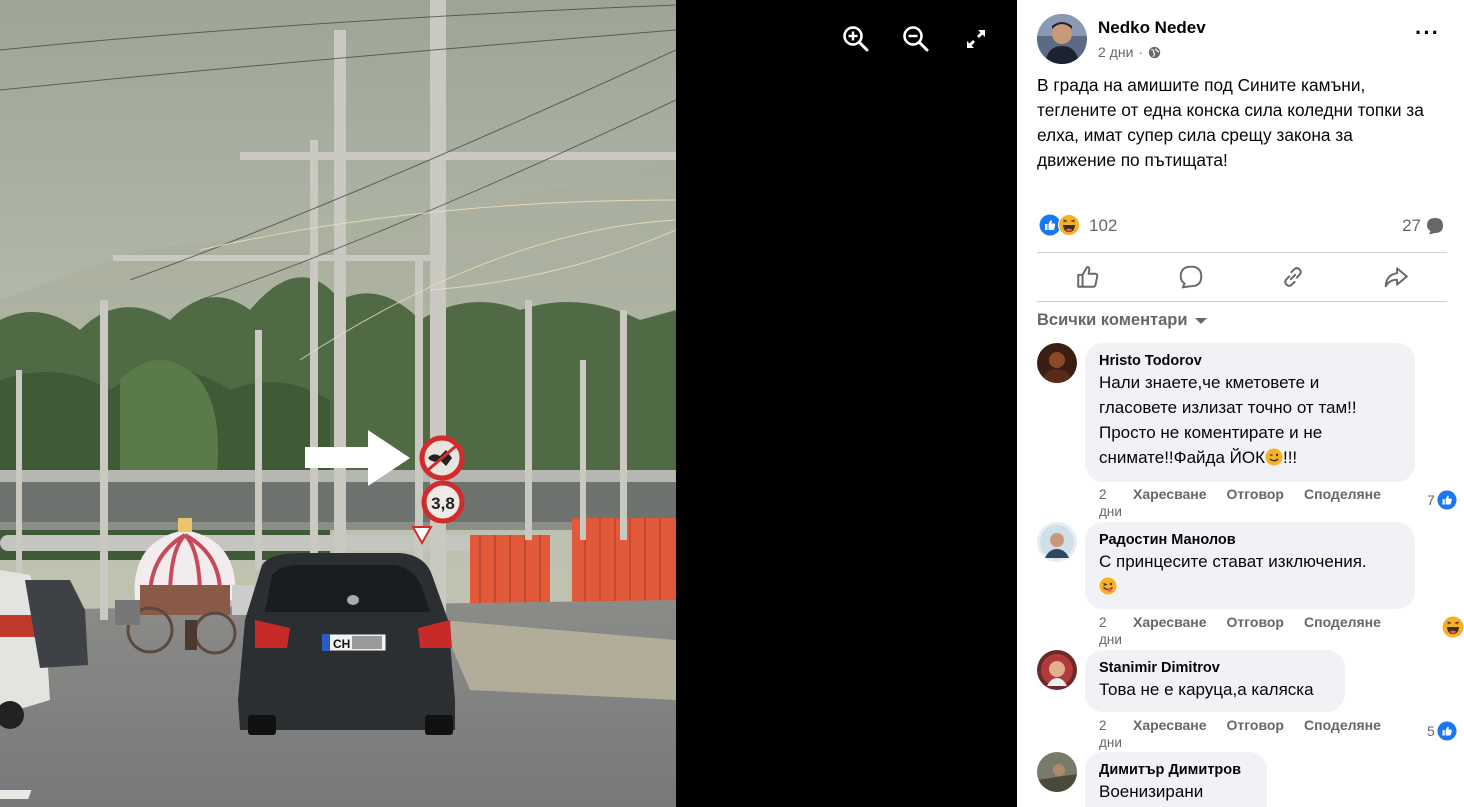  I want to click on comment-bubble-icon, so click(1435, 226).